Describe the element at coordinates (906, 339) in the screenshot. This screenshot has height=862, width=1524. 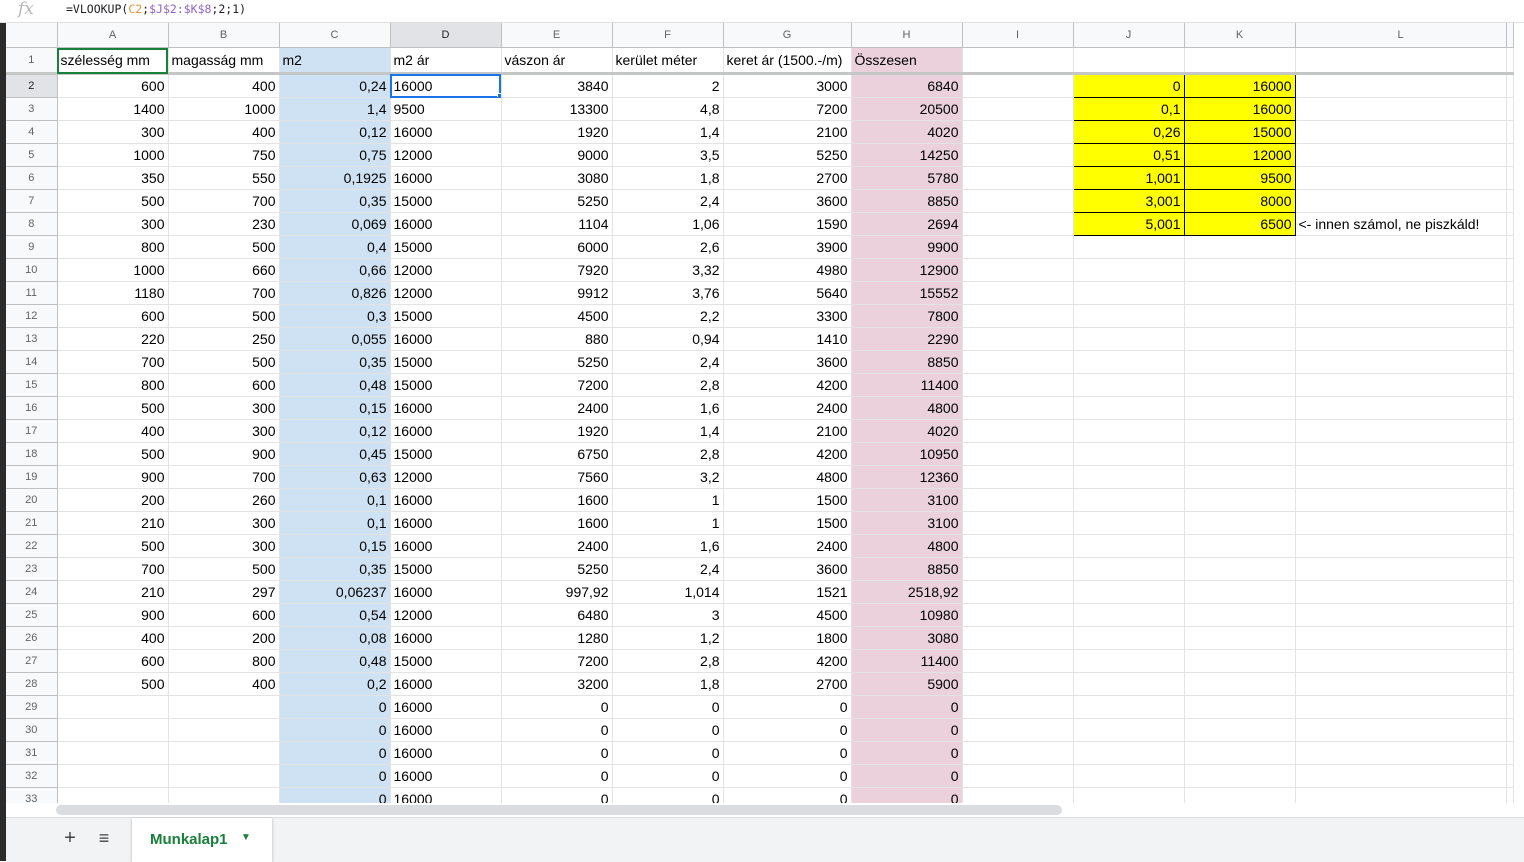
I see `cell-h13: 2290` at that location.